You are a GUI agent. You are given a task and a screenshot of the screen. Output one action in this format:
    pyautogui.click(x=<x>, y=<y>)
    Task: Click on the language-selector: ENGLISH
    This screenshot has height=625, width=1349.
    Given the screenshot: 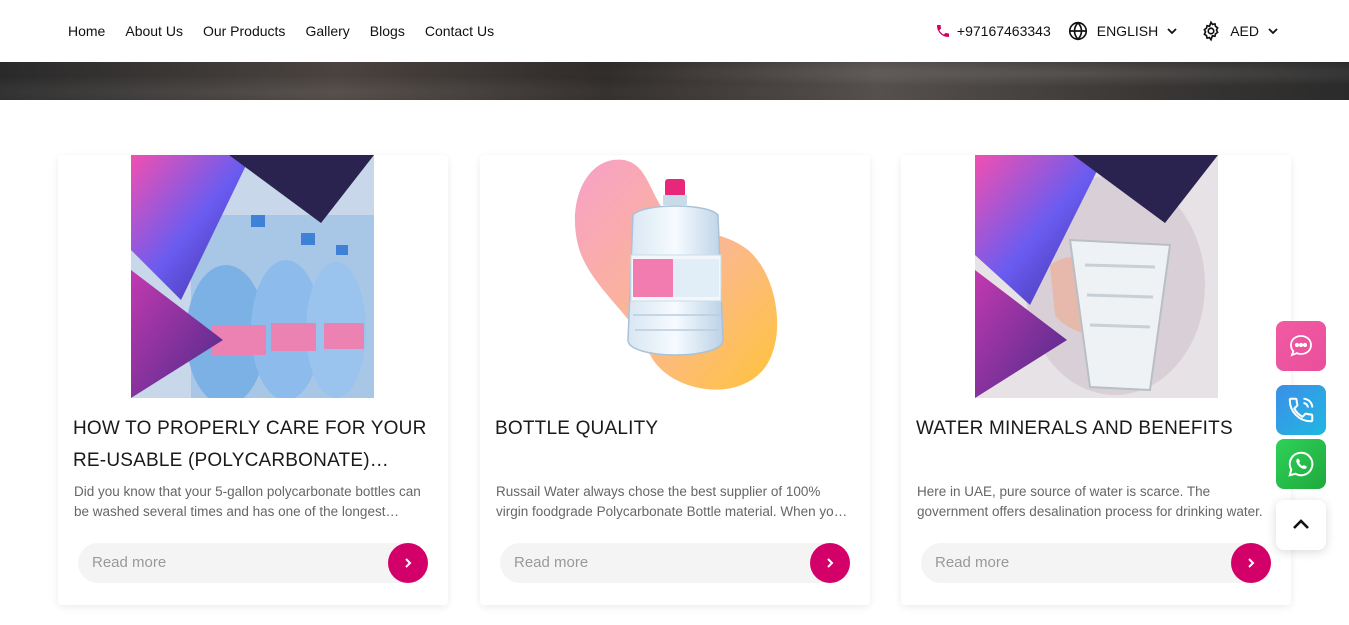 What is the action you would take?
    pyautogui.click(x=1122, y=31)
    